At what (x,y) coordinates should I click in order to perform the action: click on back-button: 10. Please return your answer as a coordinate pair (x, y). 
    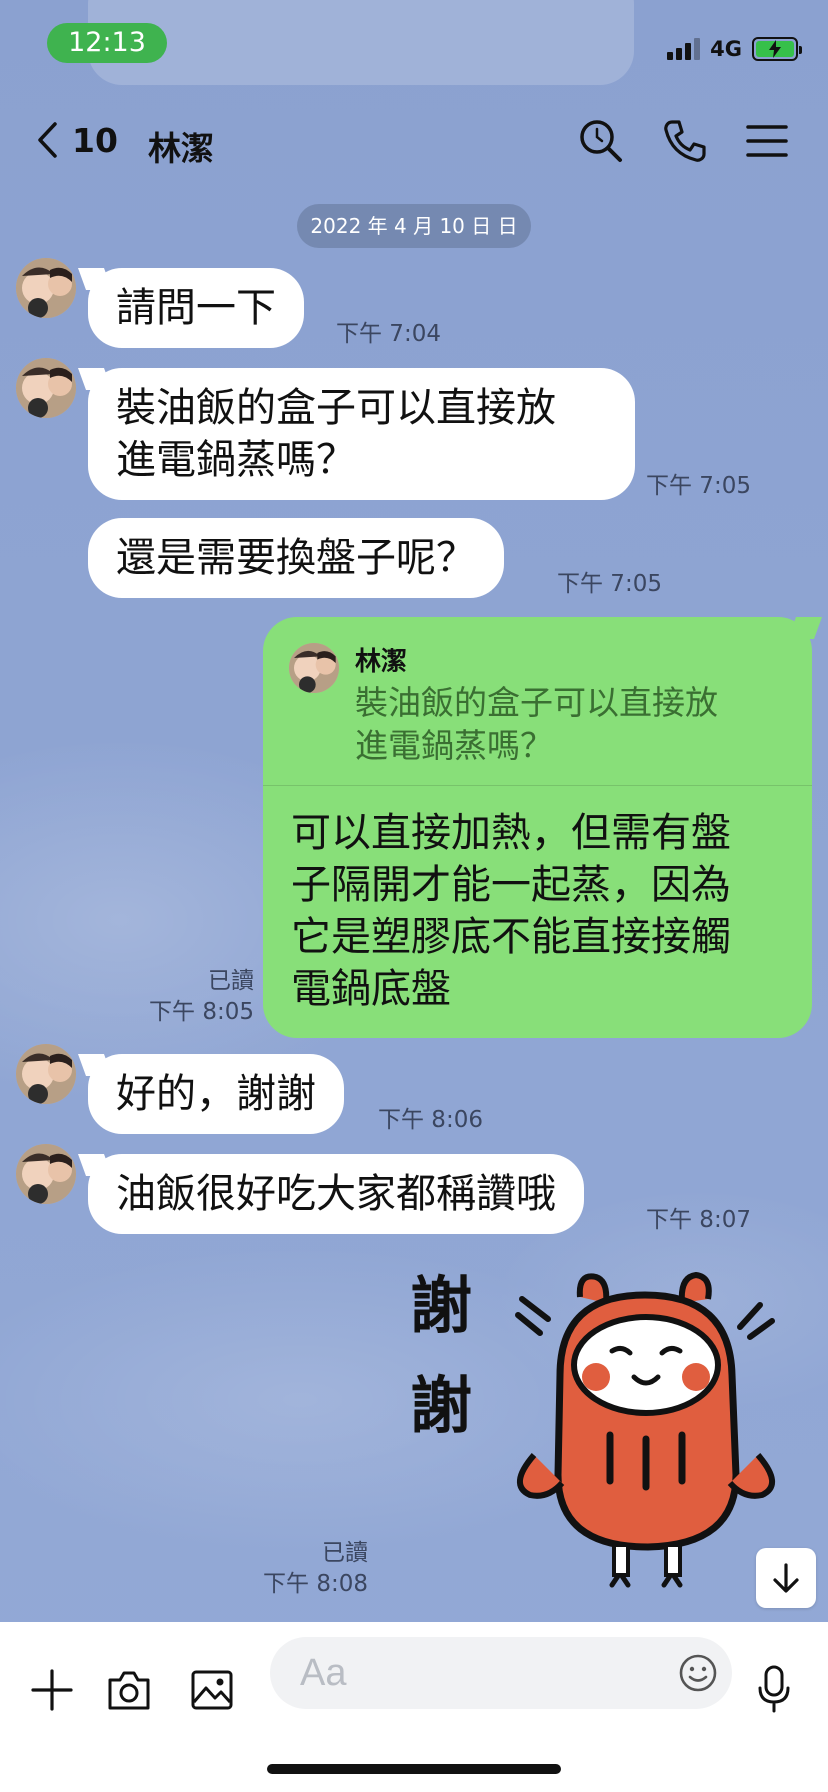
    Looking at the image, I should click on (76, 140).